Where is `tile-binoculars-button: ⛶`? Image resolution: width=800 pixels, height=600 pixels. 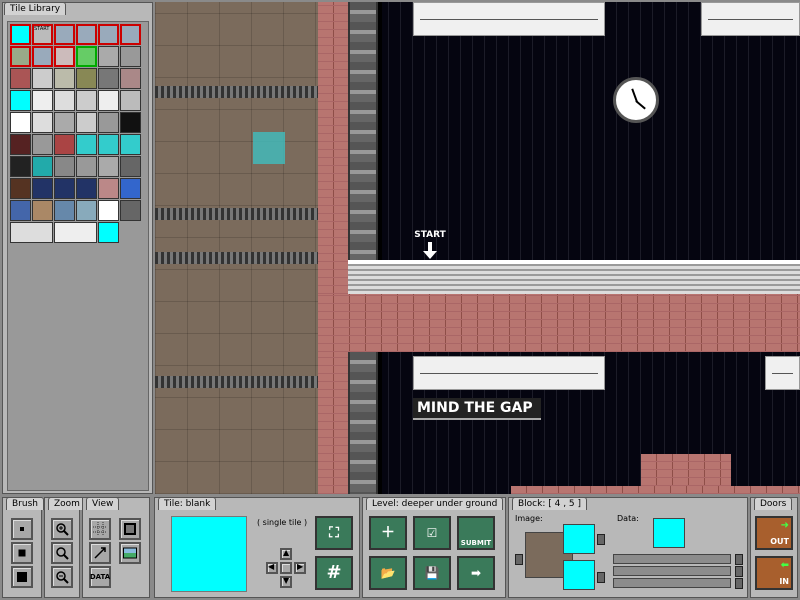
tile-binoculars-button: ⛶ is located at coordinates (334, 533).